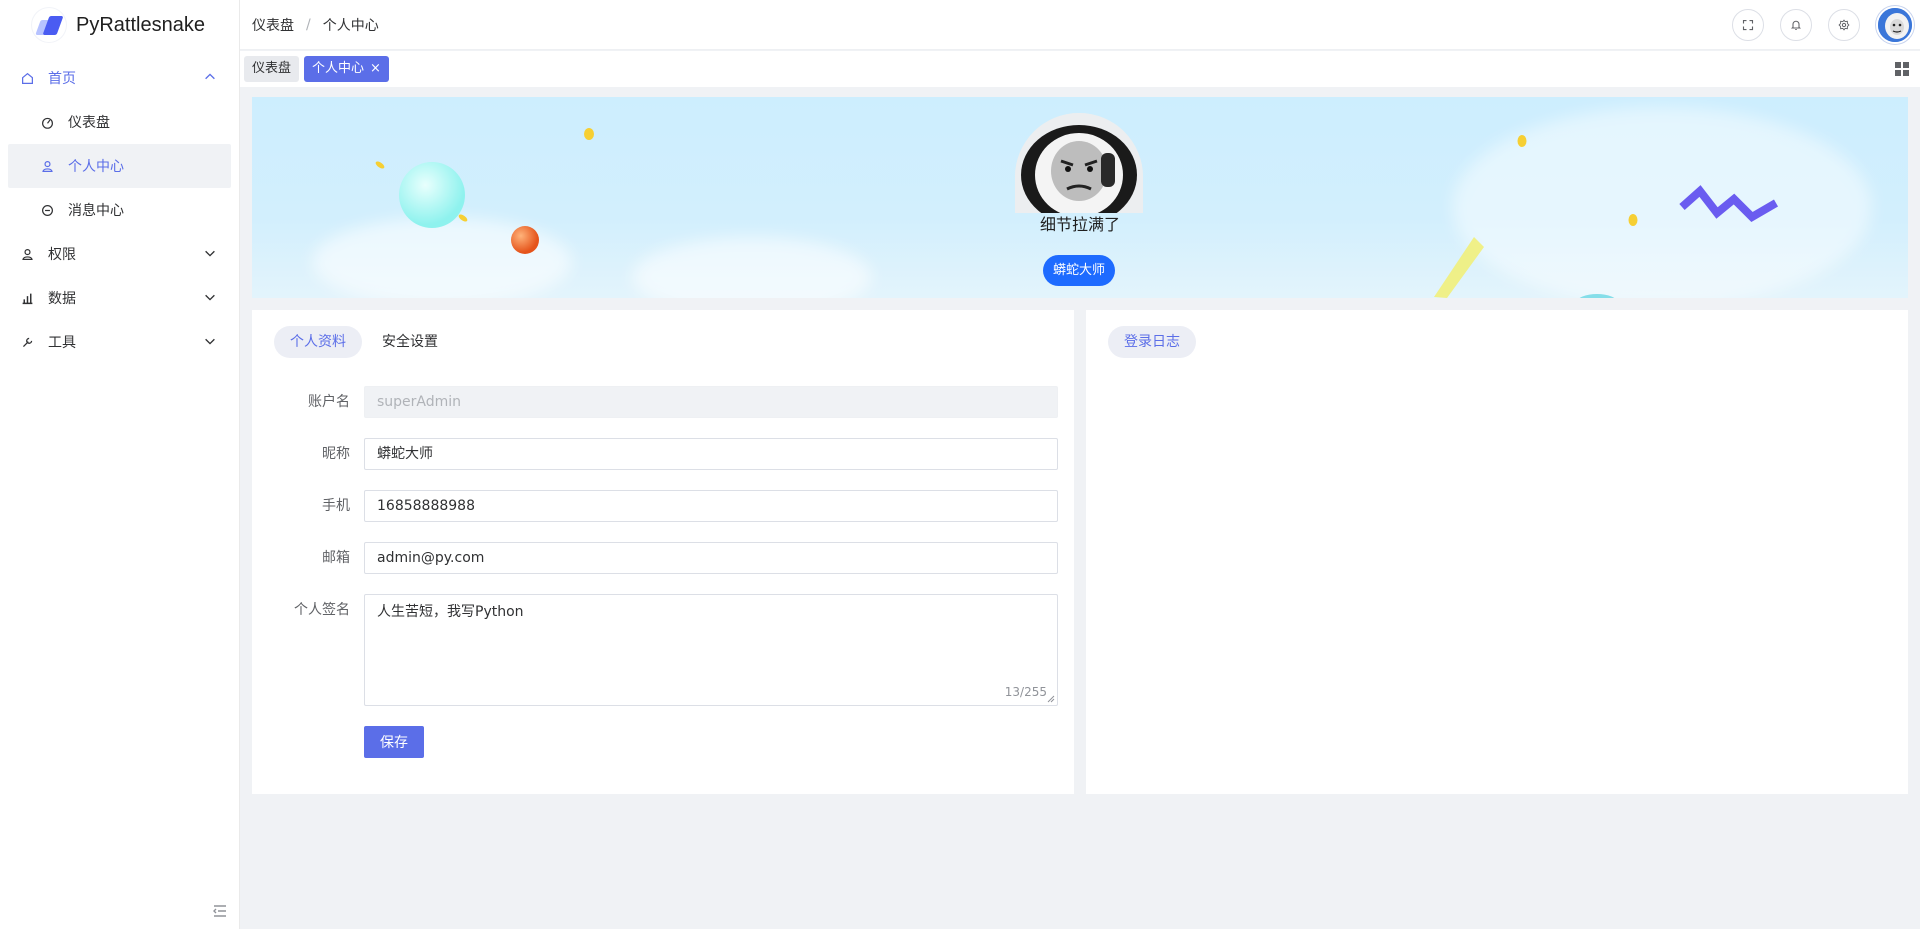 Image resolution: width=1920 pixels, height=929 pixels. Describe the element at coordinates (1902, 69) in the screenshot. I see `grid-menu-icon` at that location.